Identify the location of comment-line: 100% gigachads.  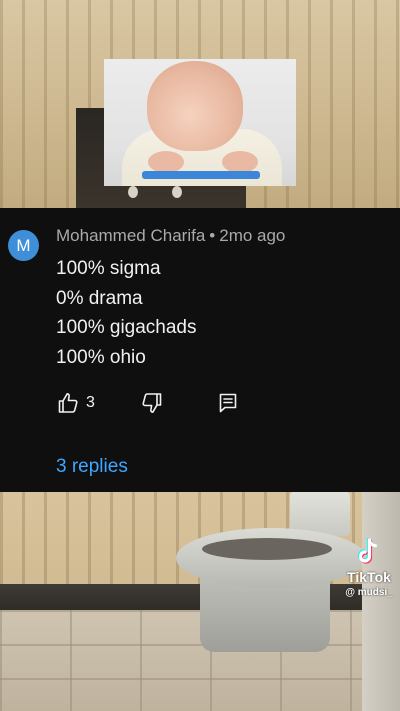
(126, 327).